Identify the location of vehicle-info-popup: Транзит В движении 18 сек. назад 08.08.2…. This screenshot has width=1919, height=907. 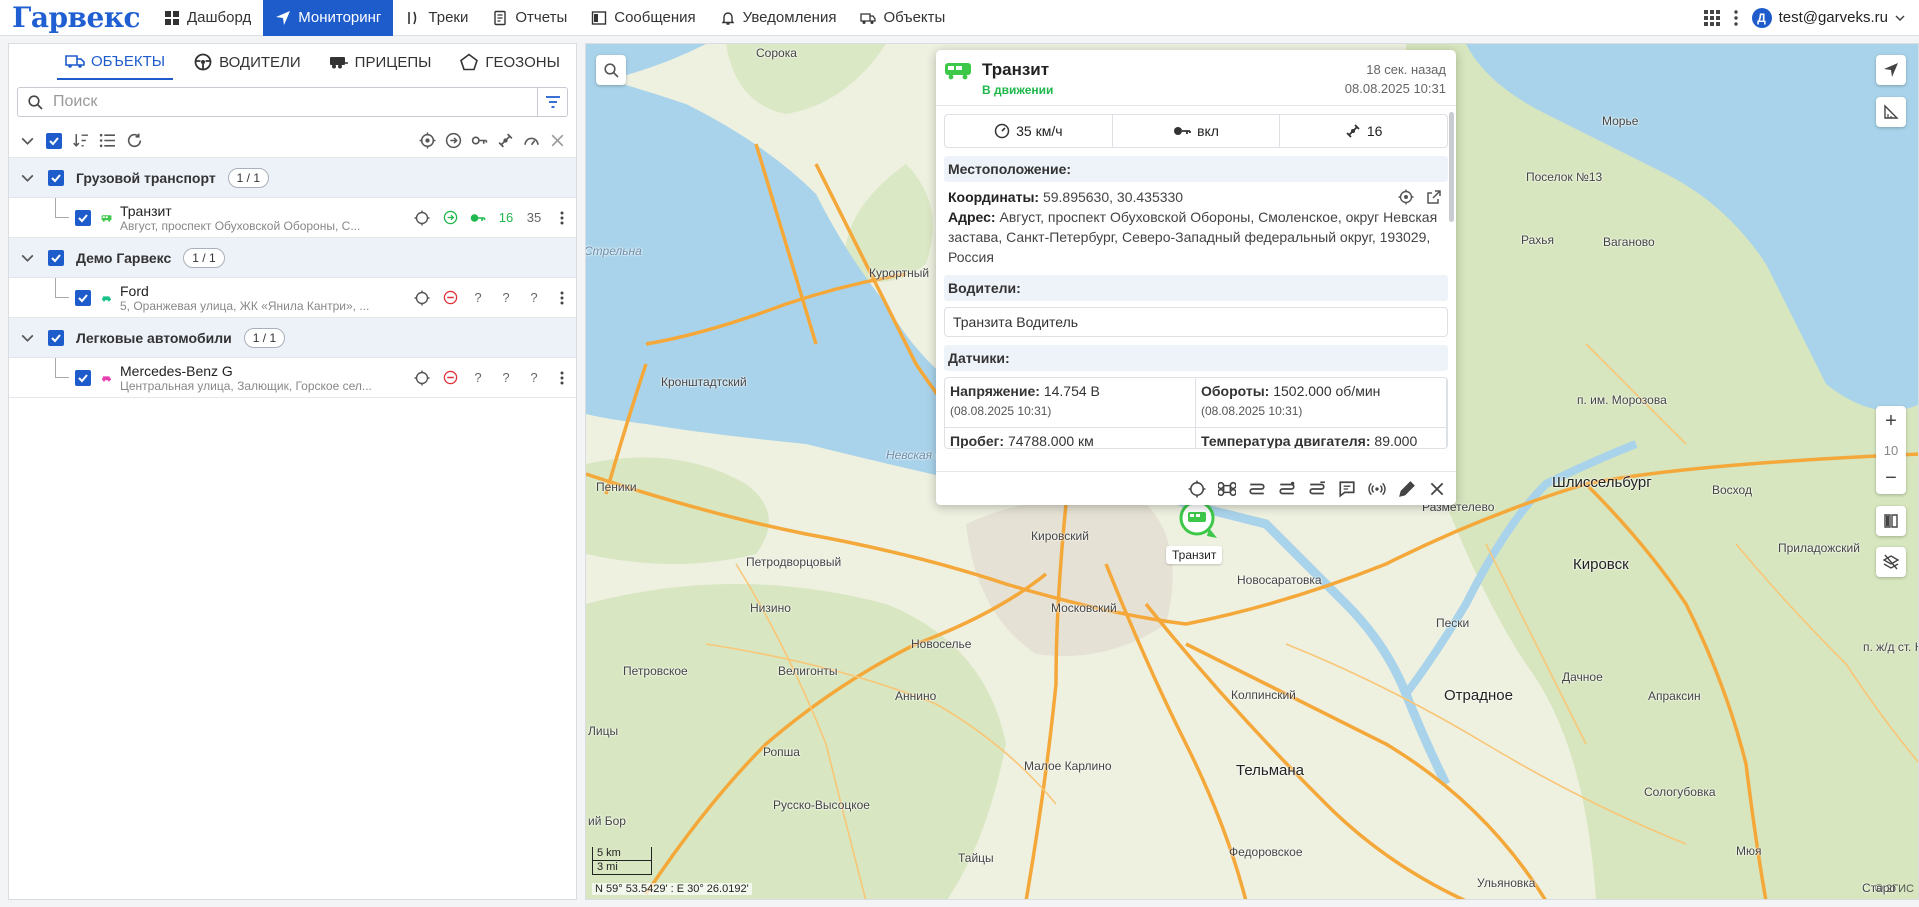
(1196, 277).